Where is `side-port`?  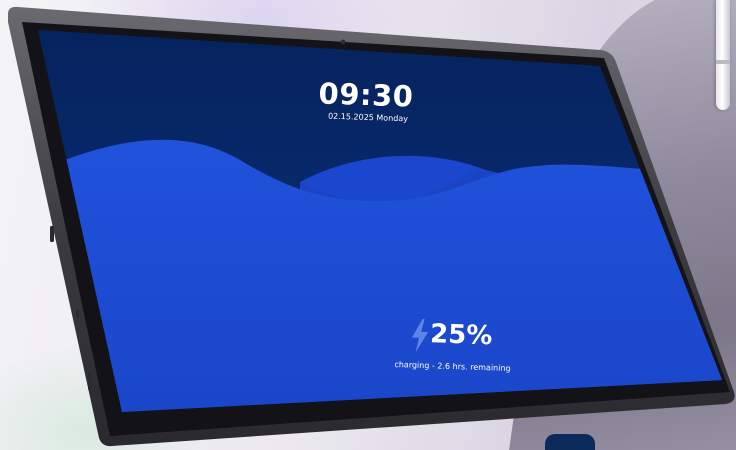 side-port is located at coordinates (77, 314).